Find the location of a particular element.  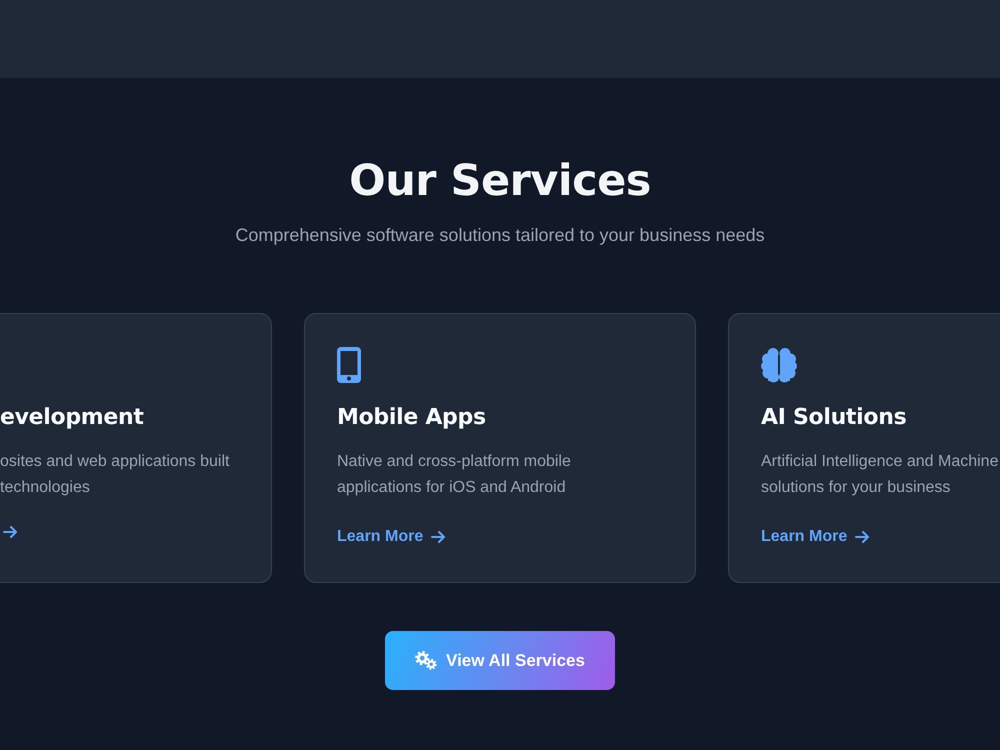

arrow-link is located at coordinates (10, 532).